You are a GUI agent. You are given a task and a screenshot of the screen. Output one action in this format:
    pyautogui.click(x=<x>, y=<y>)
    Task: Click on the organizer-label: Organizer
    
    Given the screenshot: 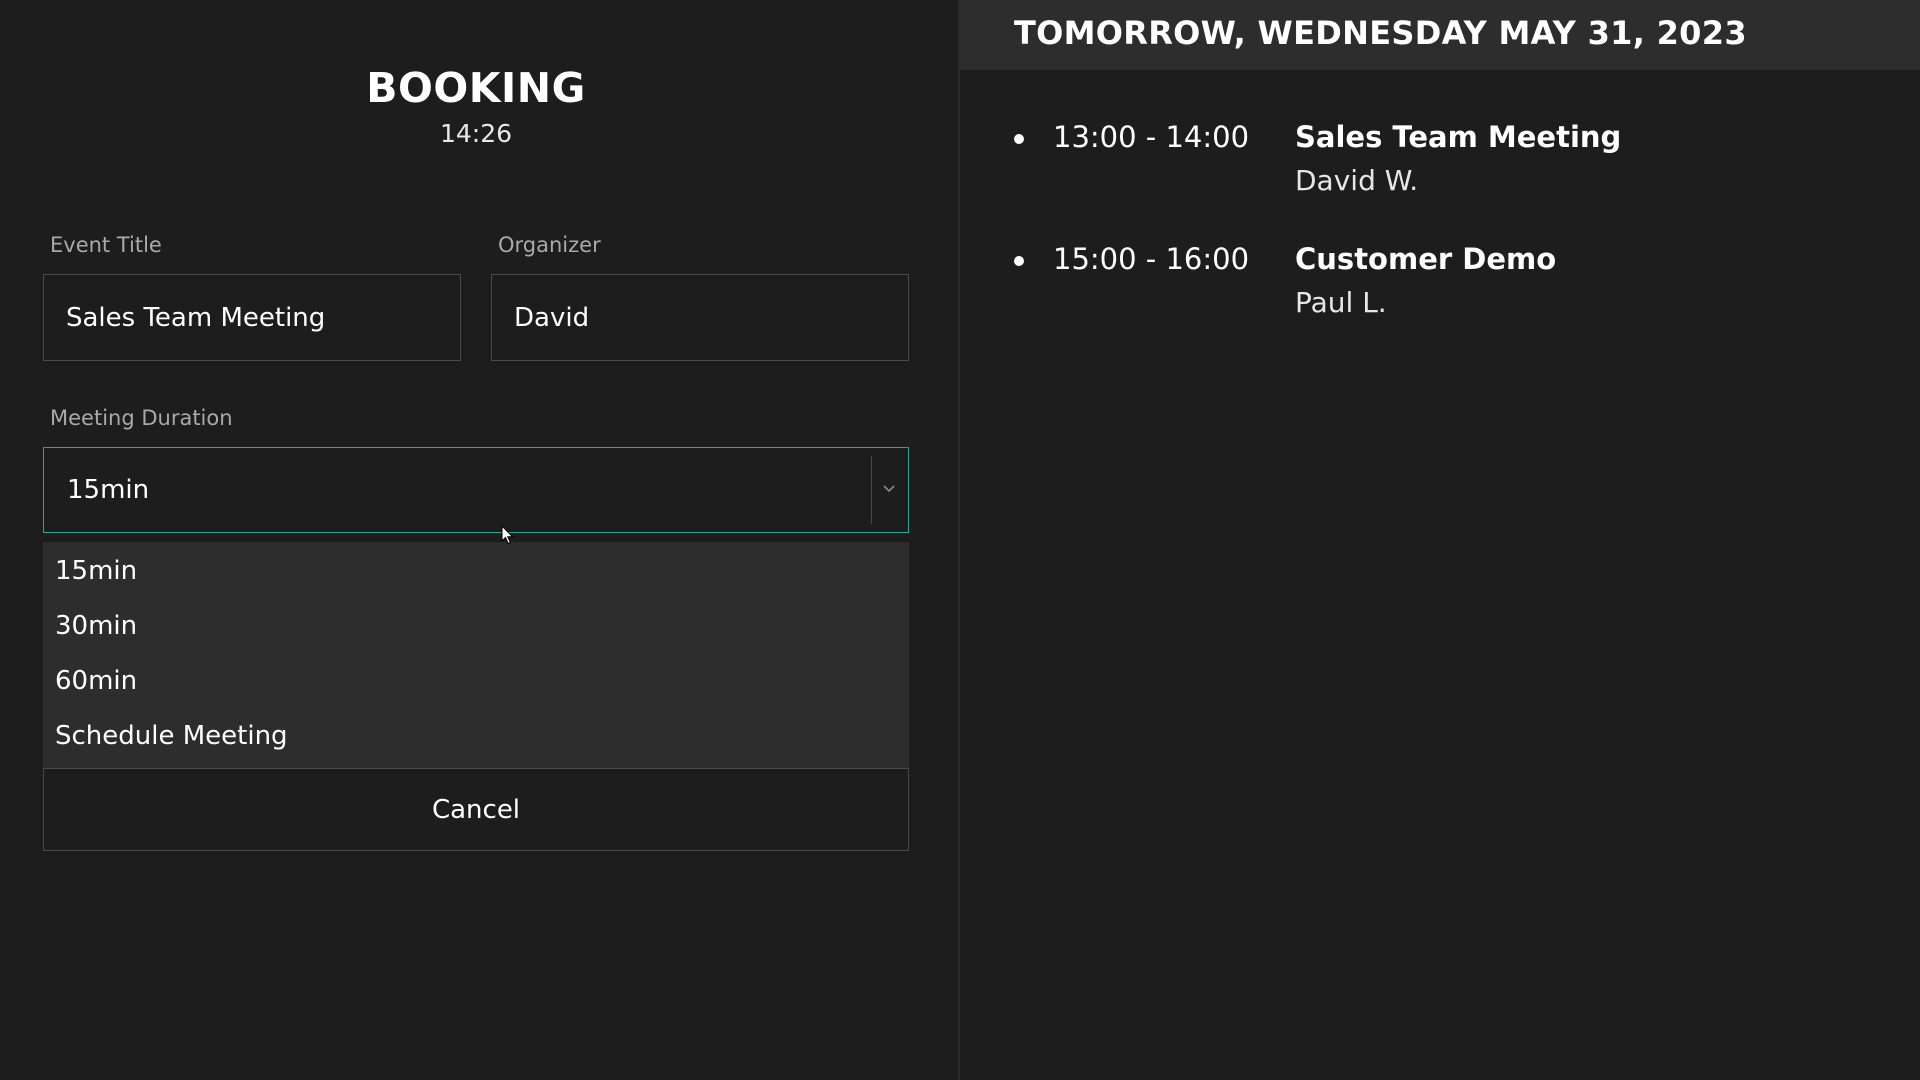 What is the action you would take?
    pyautogui.click(x=549, y=245)
    